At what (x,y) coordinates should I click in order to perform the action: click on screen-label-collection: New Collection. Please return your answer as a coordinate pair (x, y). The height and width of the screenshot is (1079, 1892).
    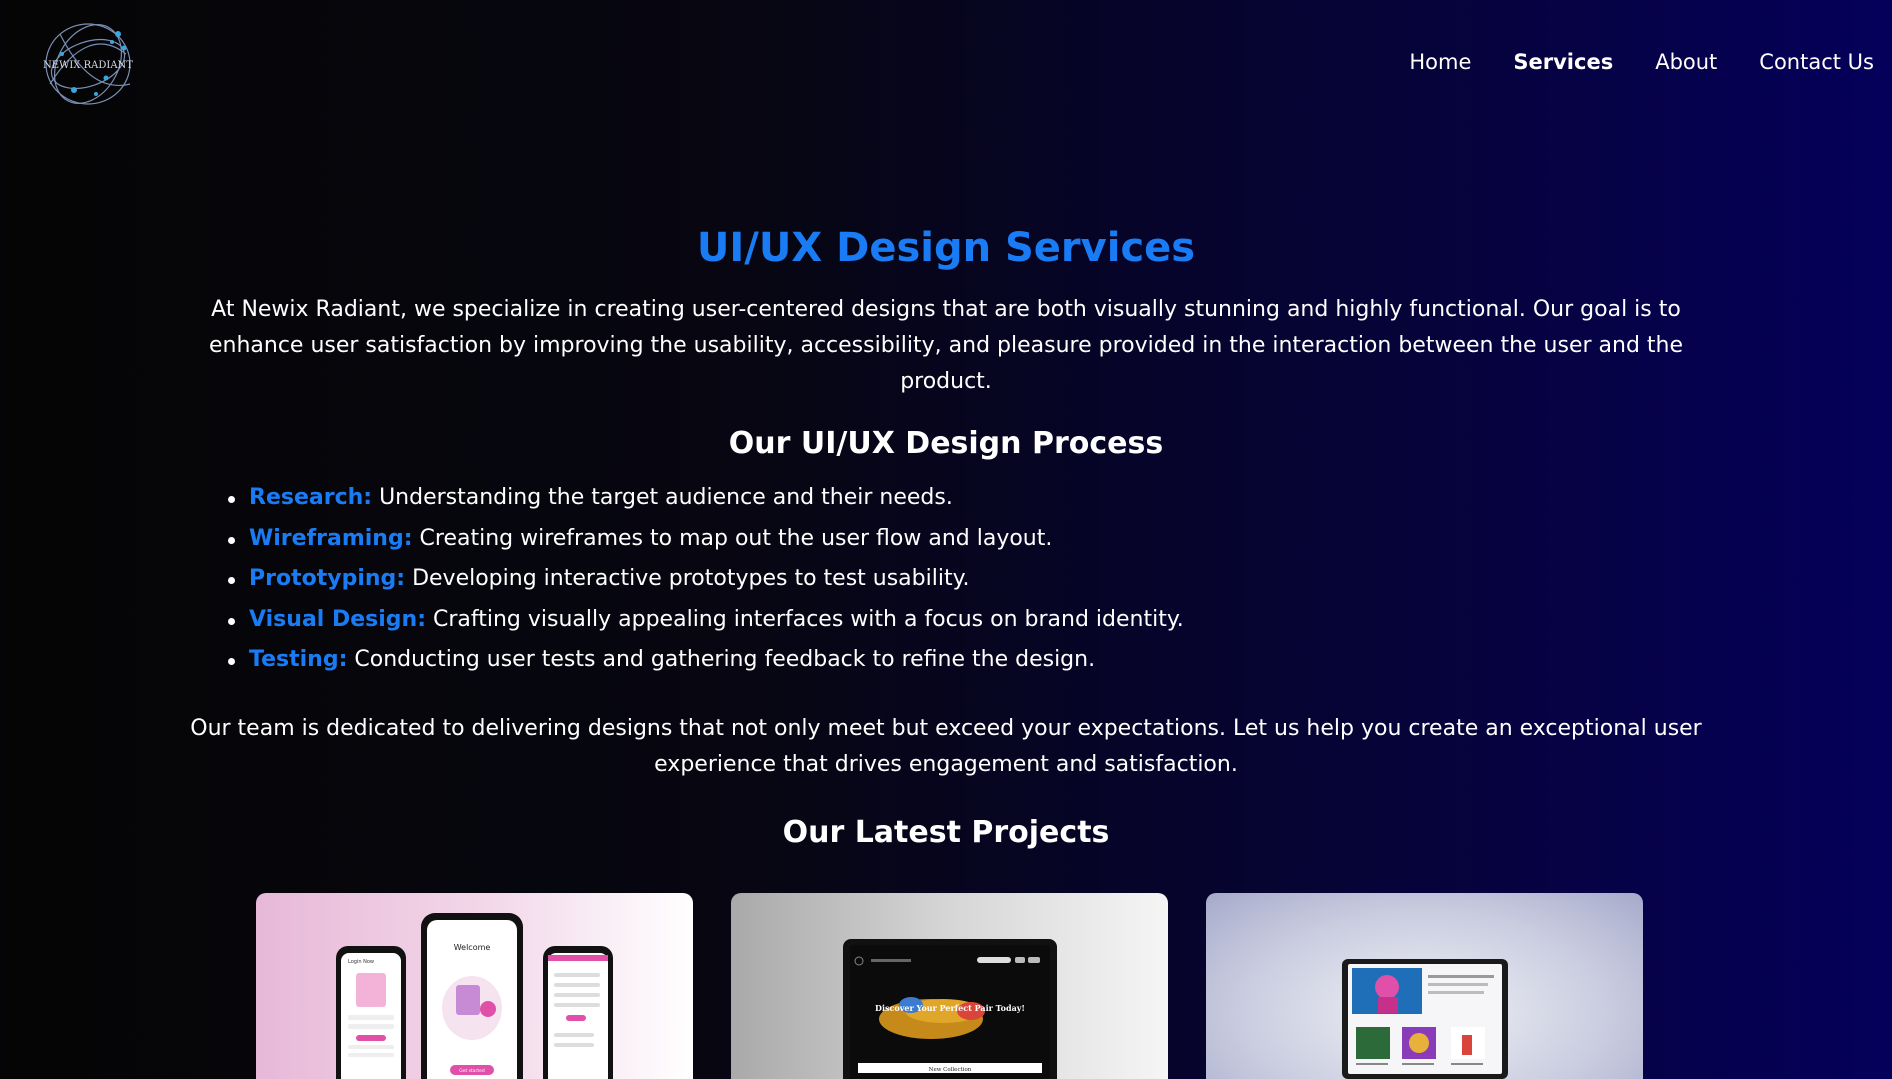
    Looking at the image, I should click on (950, 1070).